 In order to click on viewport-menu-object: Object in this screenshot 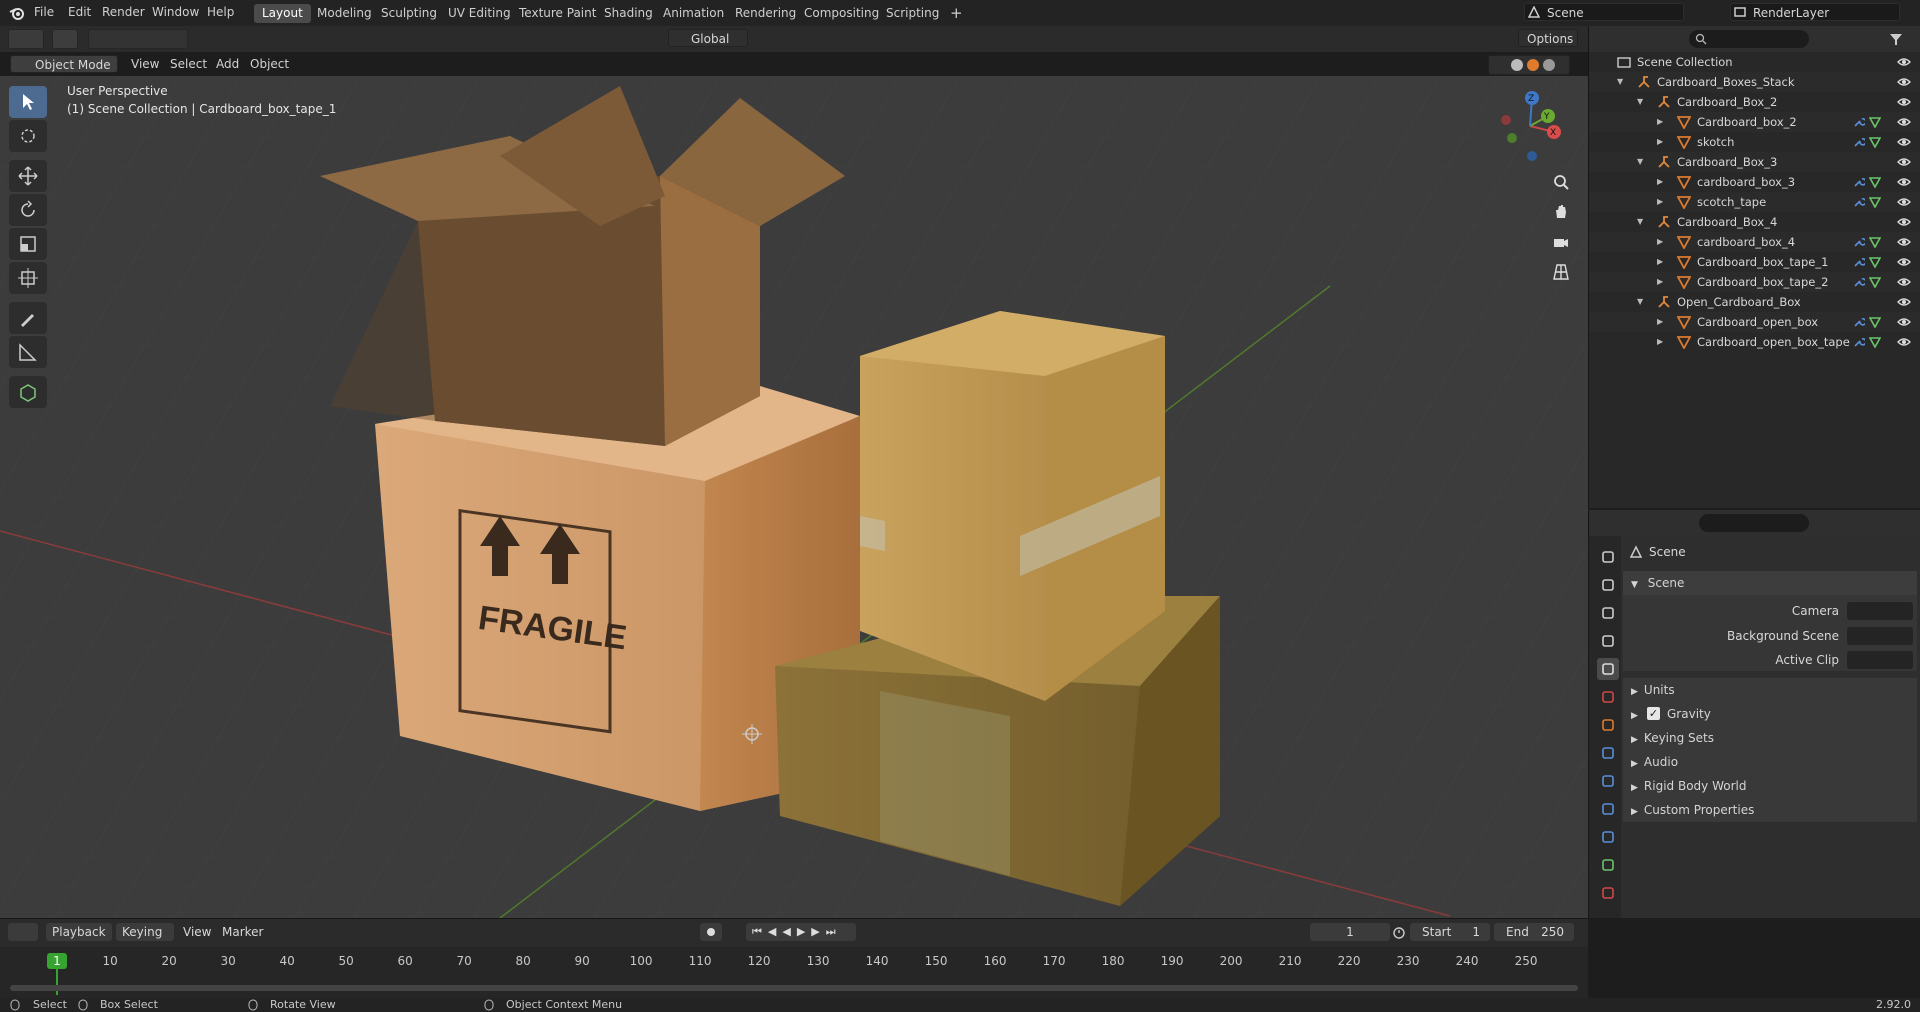, I will do `click(269, 64)`.